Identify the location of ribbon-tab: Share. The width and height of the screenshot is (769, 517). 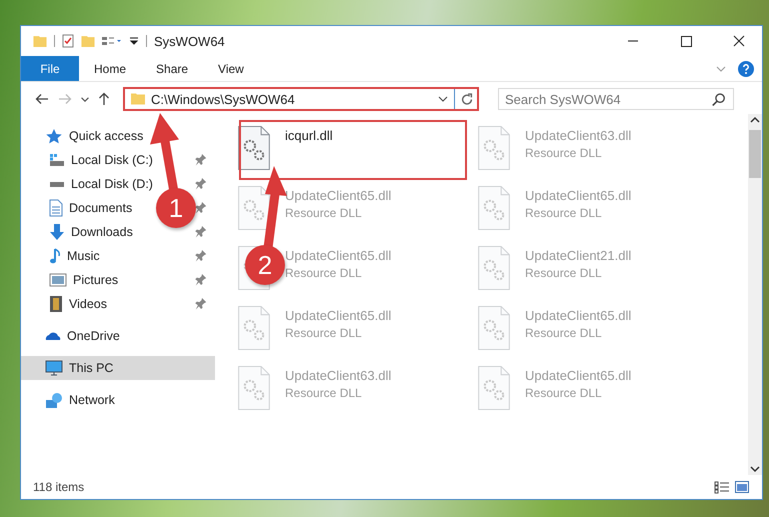
(172, 68).